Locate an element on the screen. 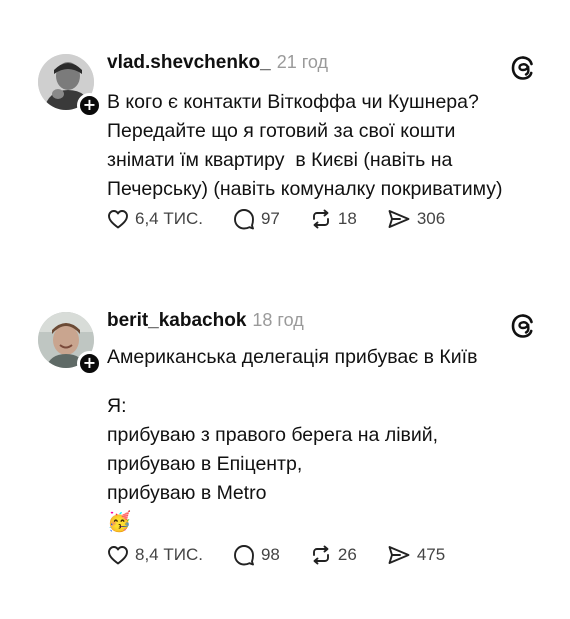 This screenshot has height=619, width=570. post-header: berit_kabachok 18 год is located at coordinates (205, 321).